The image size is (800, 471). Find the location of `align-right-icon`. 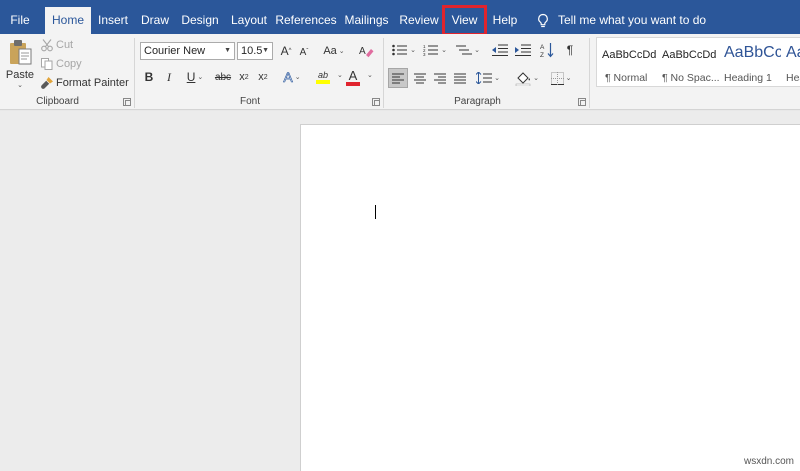

align-right-icon is located at coordinates (440, 78).